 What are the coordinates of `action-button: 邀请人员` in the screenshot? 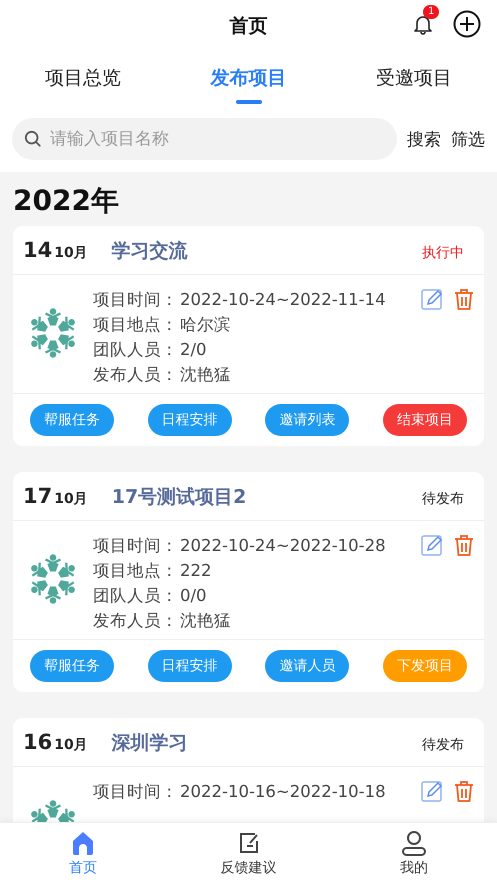 It's located at (307, 666).